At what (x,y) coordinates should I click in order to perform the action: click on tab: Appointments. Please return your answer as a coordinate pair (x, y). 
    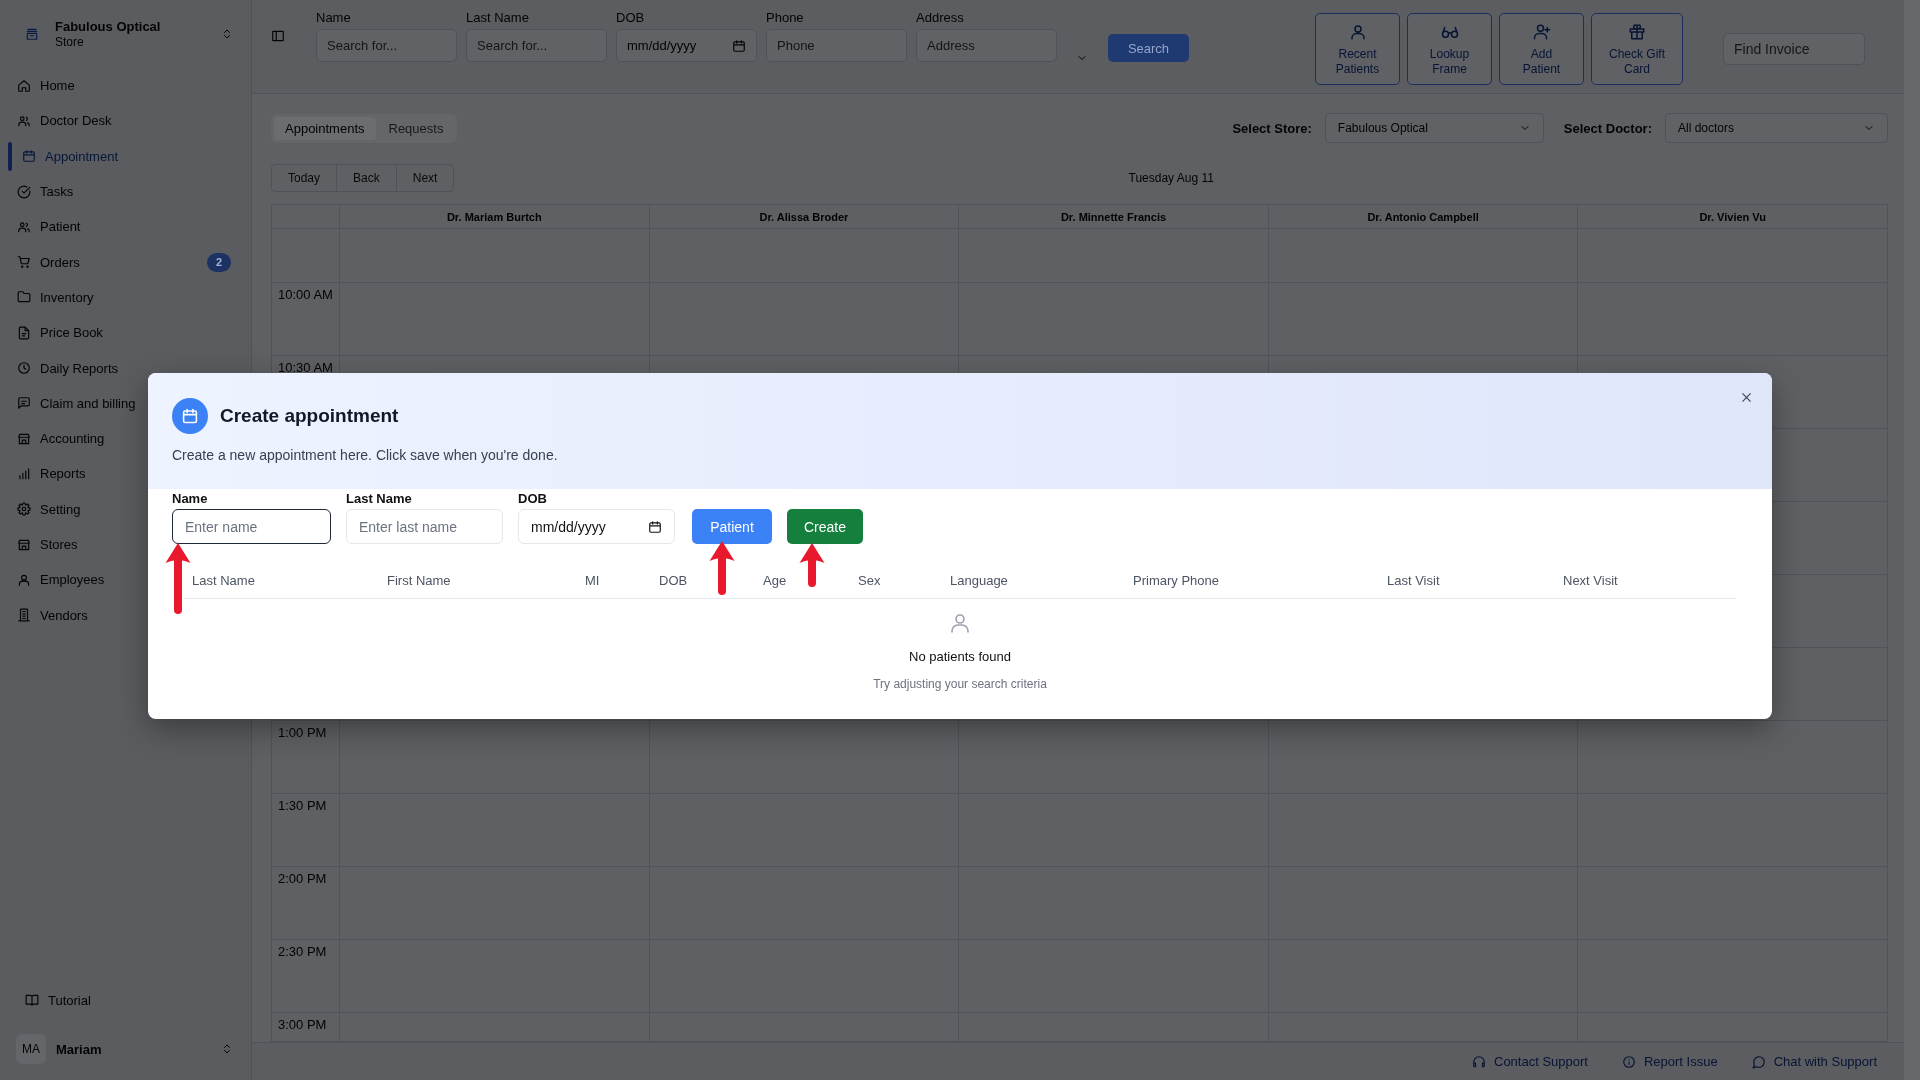
    Looking at the image, I should click on (325, 128).